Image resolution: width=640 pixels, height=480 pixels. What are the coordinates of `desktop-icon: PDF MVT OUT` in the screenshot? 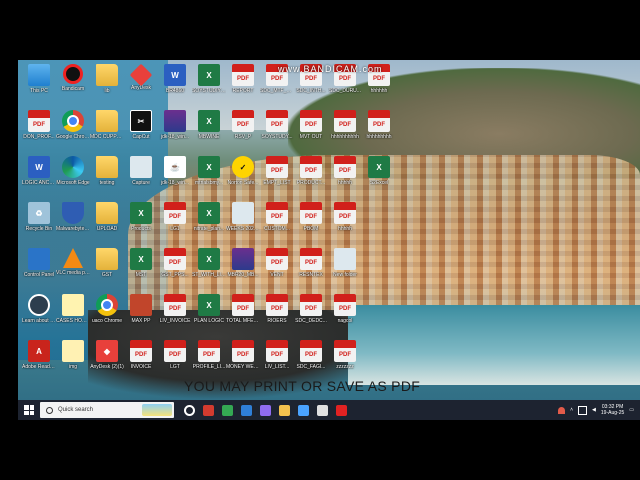 It's located at (311, 132).